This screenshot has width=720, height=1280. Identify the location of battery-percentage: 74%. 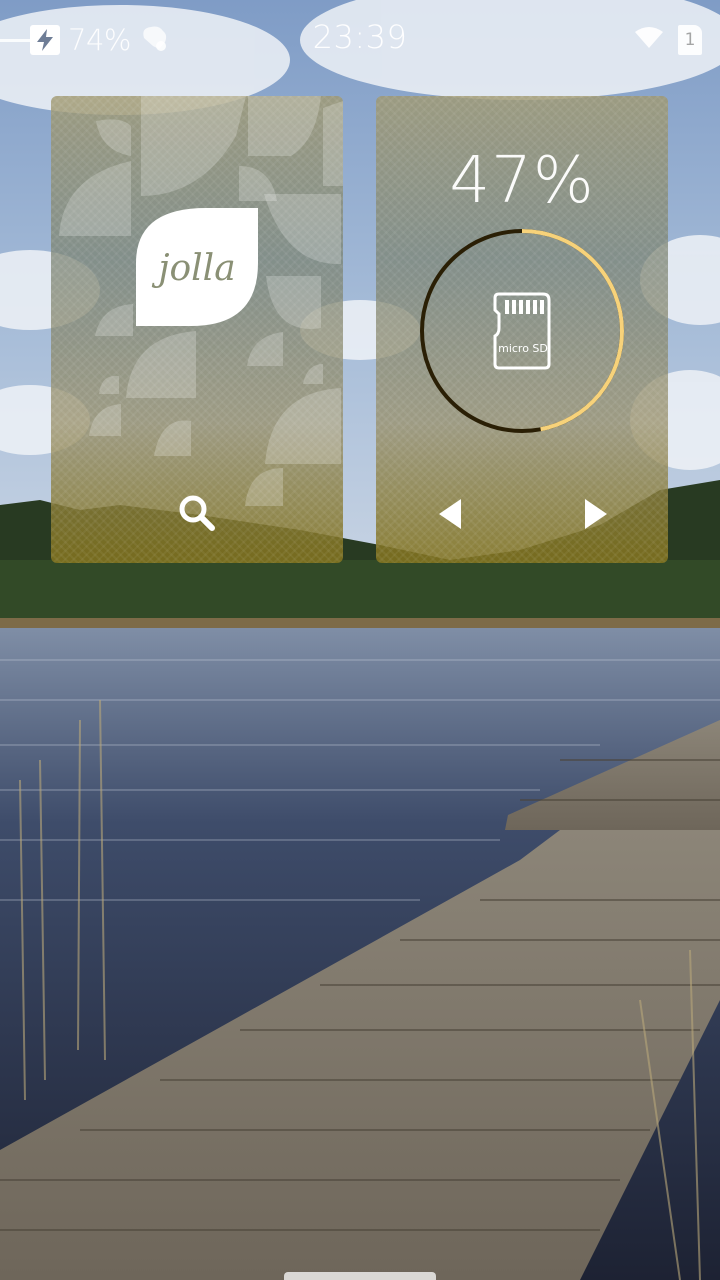
(99, 40).